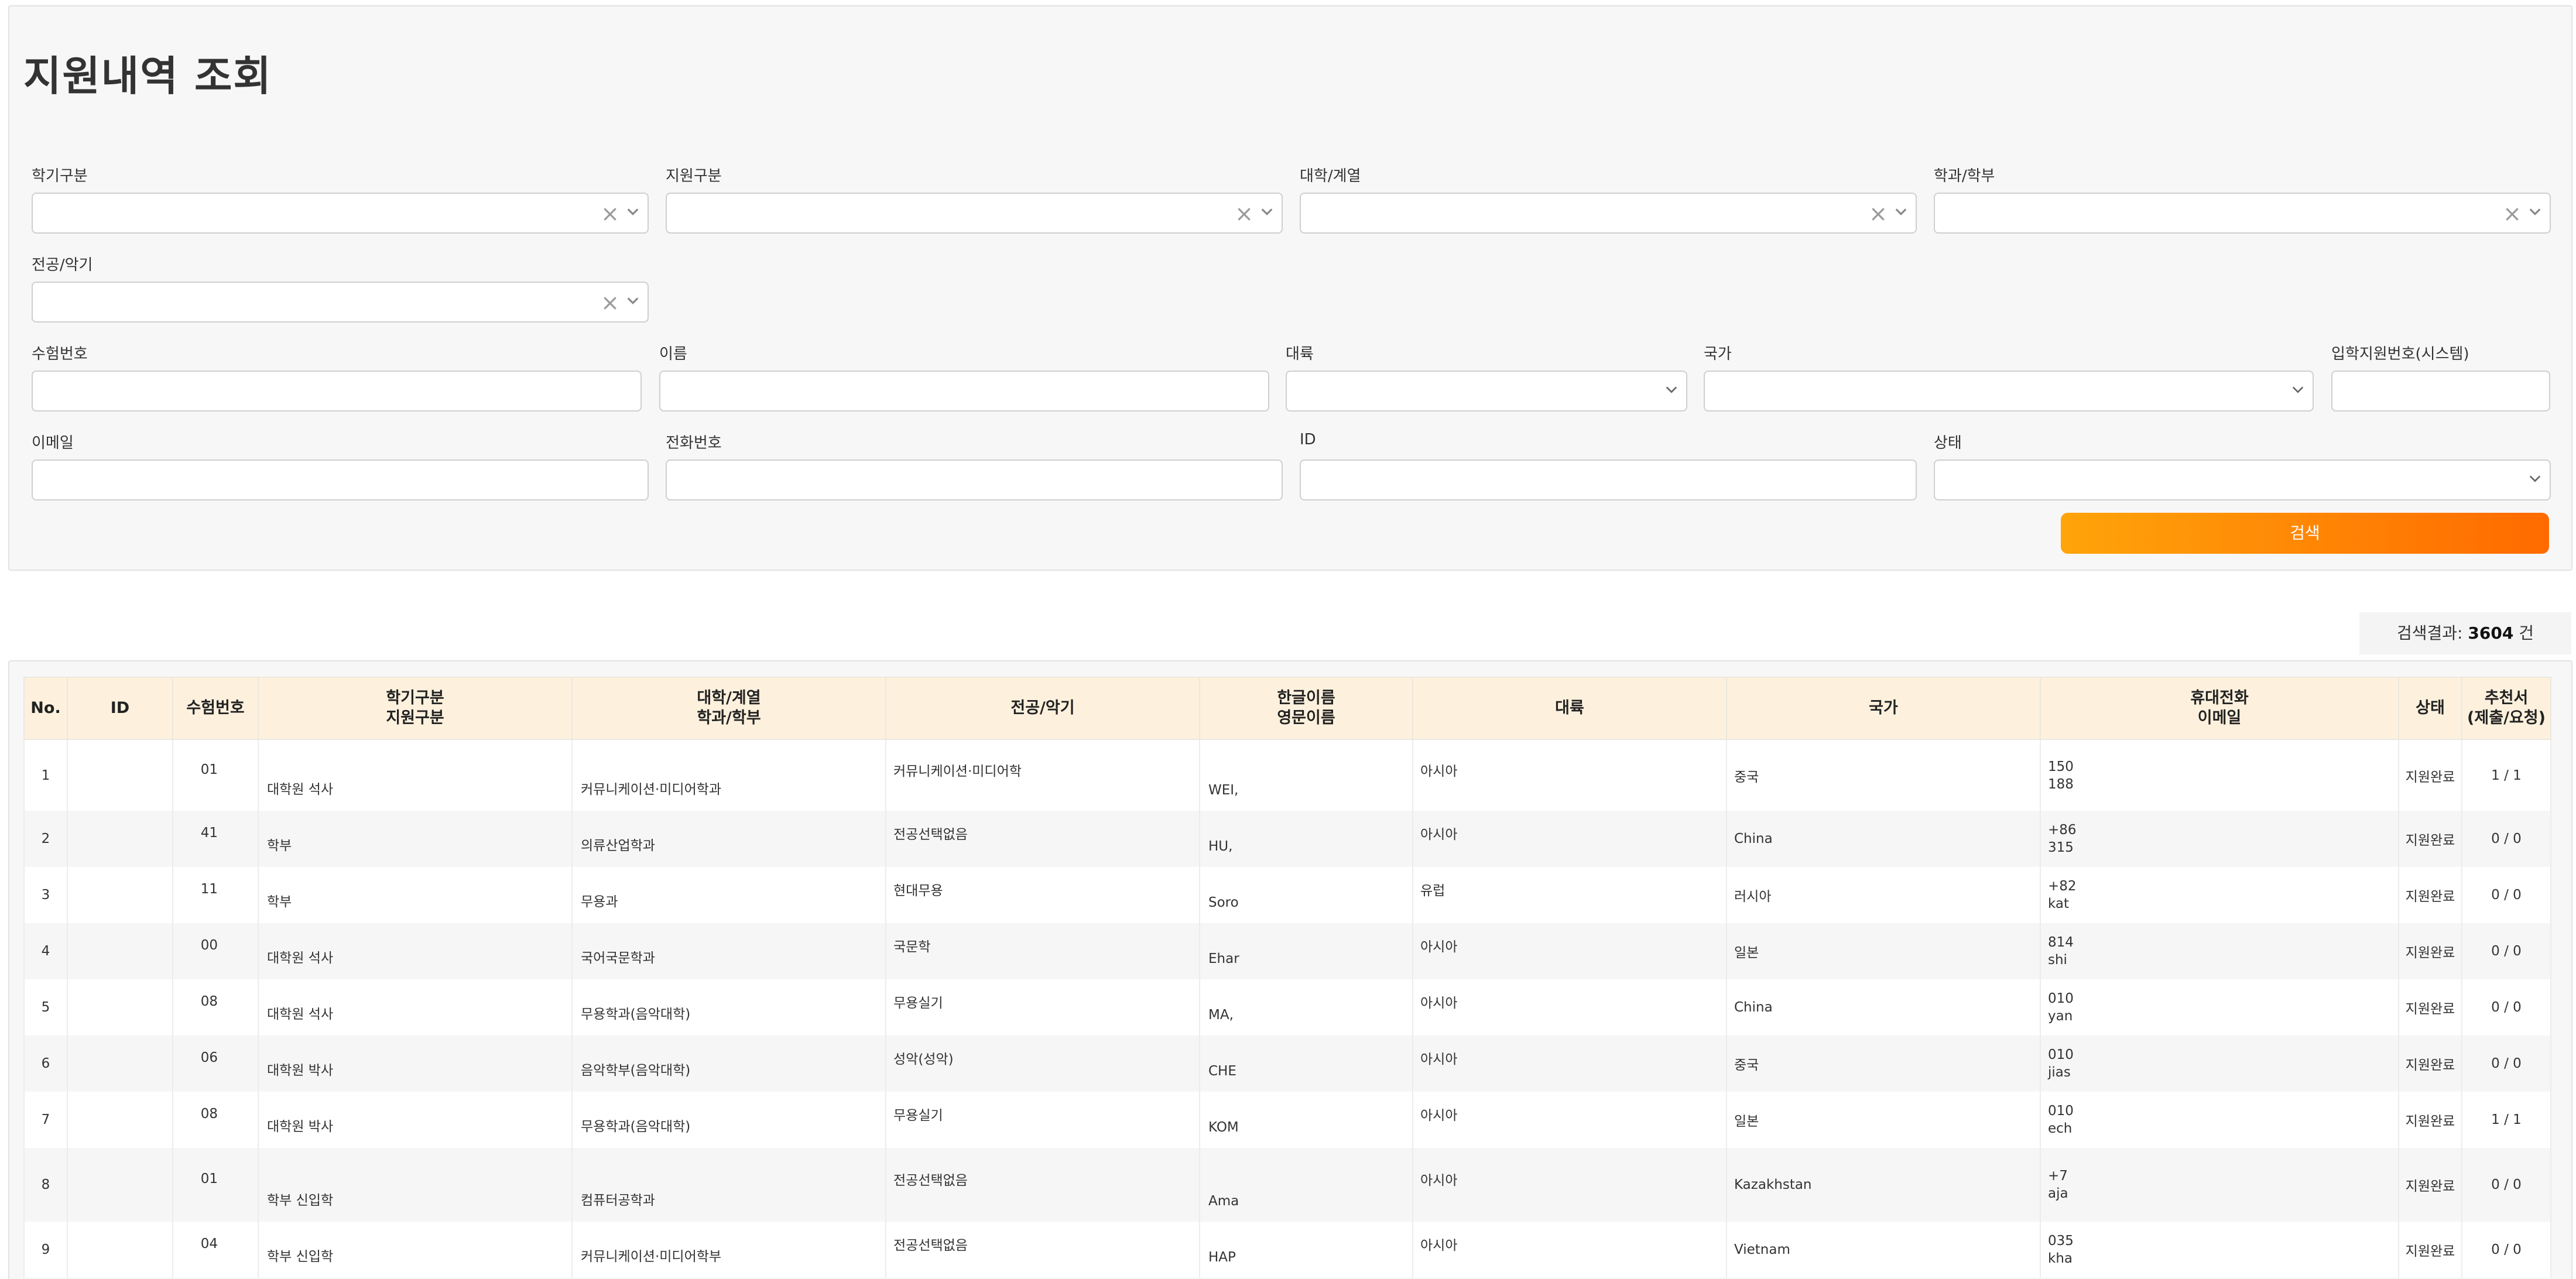  What do you see at coordinates (2440, 391) in the screenshot?
I see `system-no-input` at bounding box center [2440, 391].